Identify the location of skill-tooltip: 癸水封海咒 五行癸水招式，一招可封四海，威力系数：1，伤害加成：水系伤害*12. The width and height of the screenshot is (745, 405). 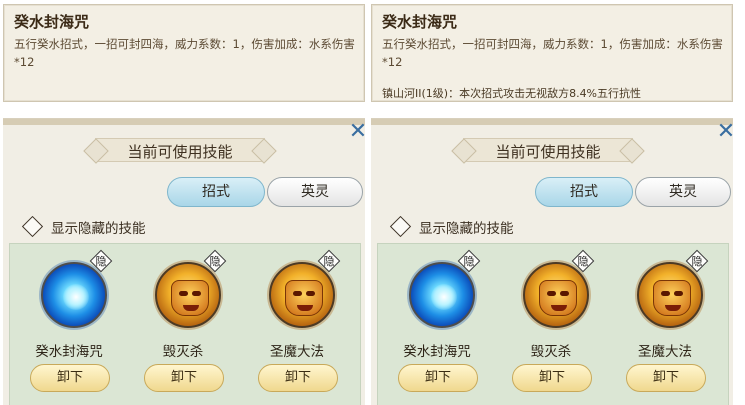
(184, 53).